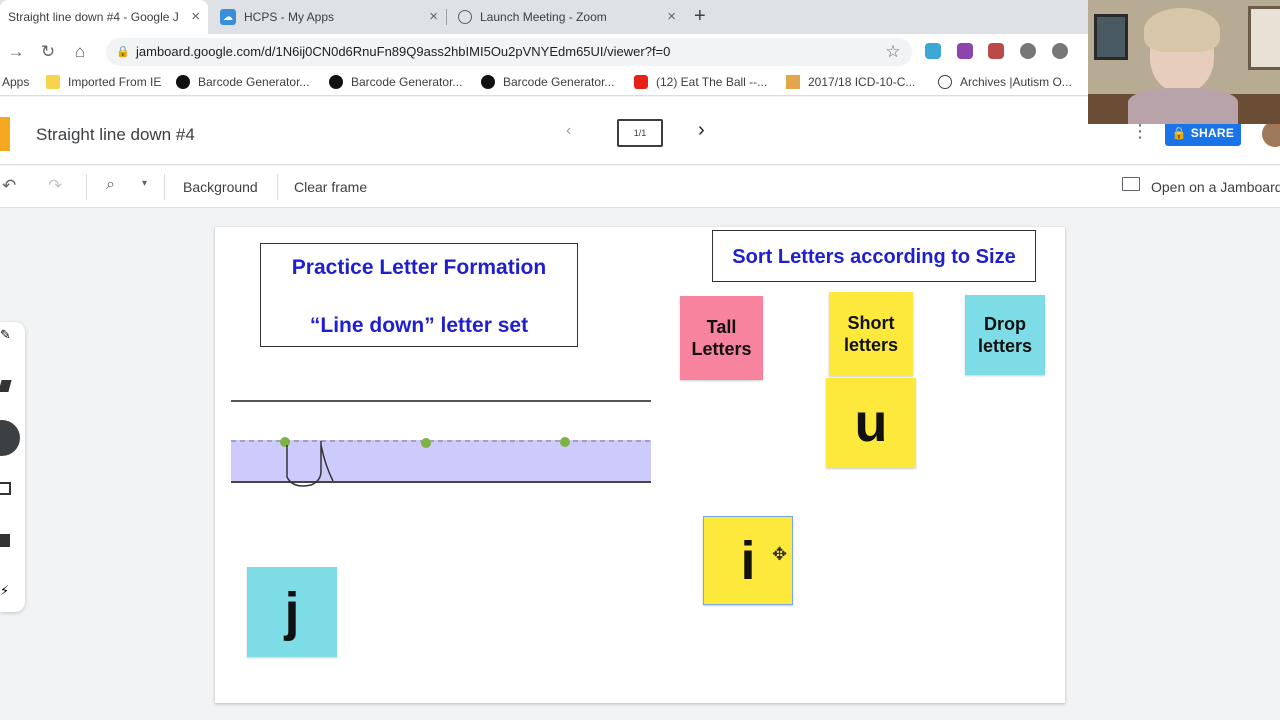 The width and height of the screenshot is (1280, 720). What do you see at coordinates (945, 82) in the screenshot?
I see `letter-l-icon` at bounding box center [945, 82].